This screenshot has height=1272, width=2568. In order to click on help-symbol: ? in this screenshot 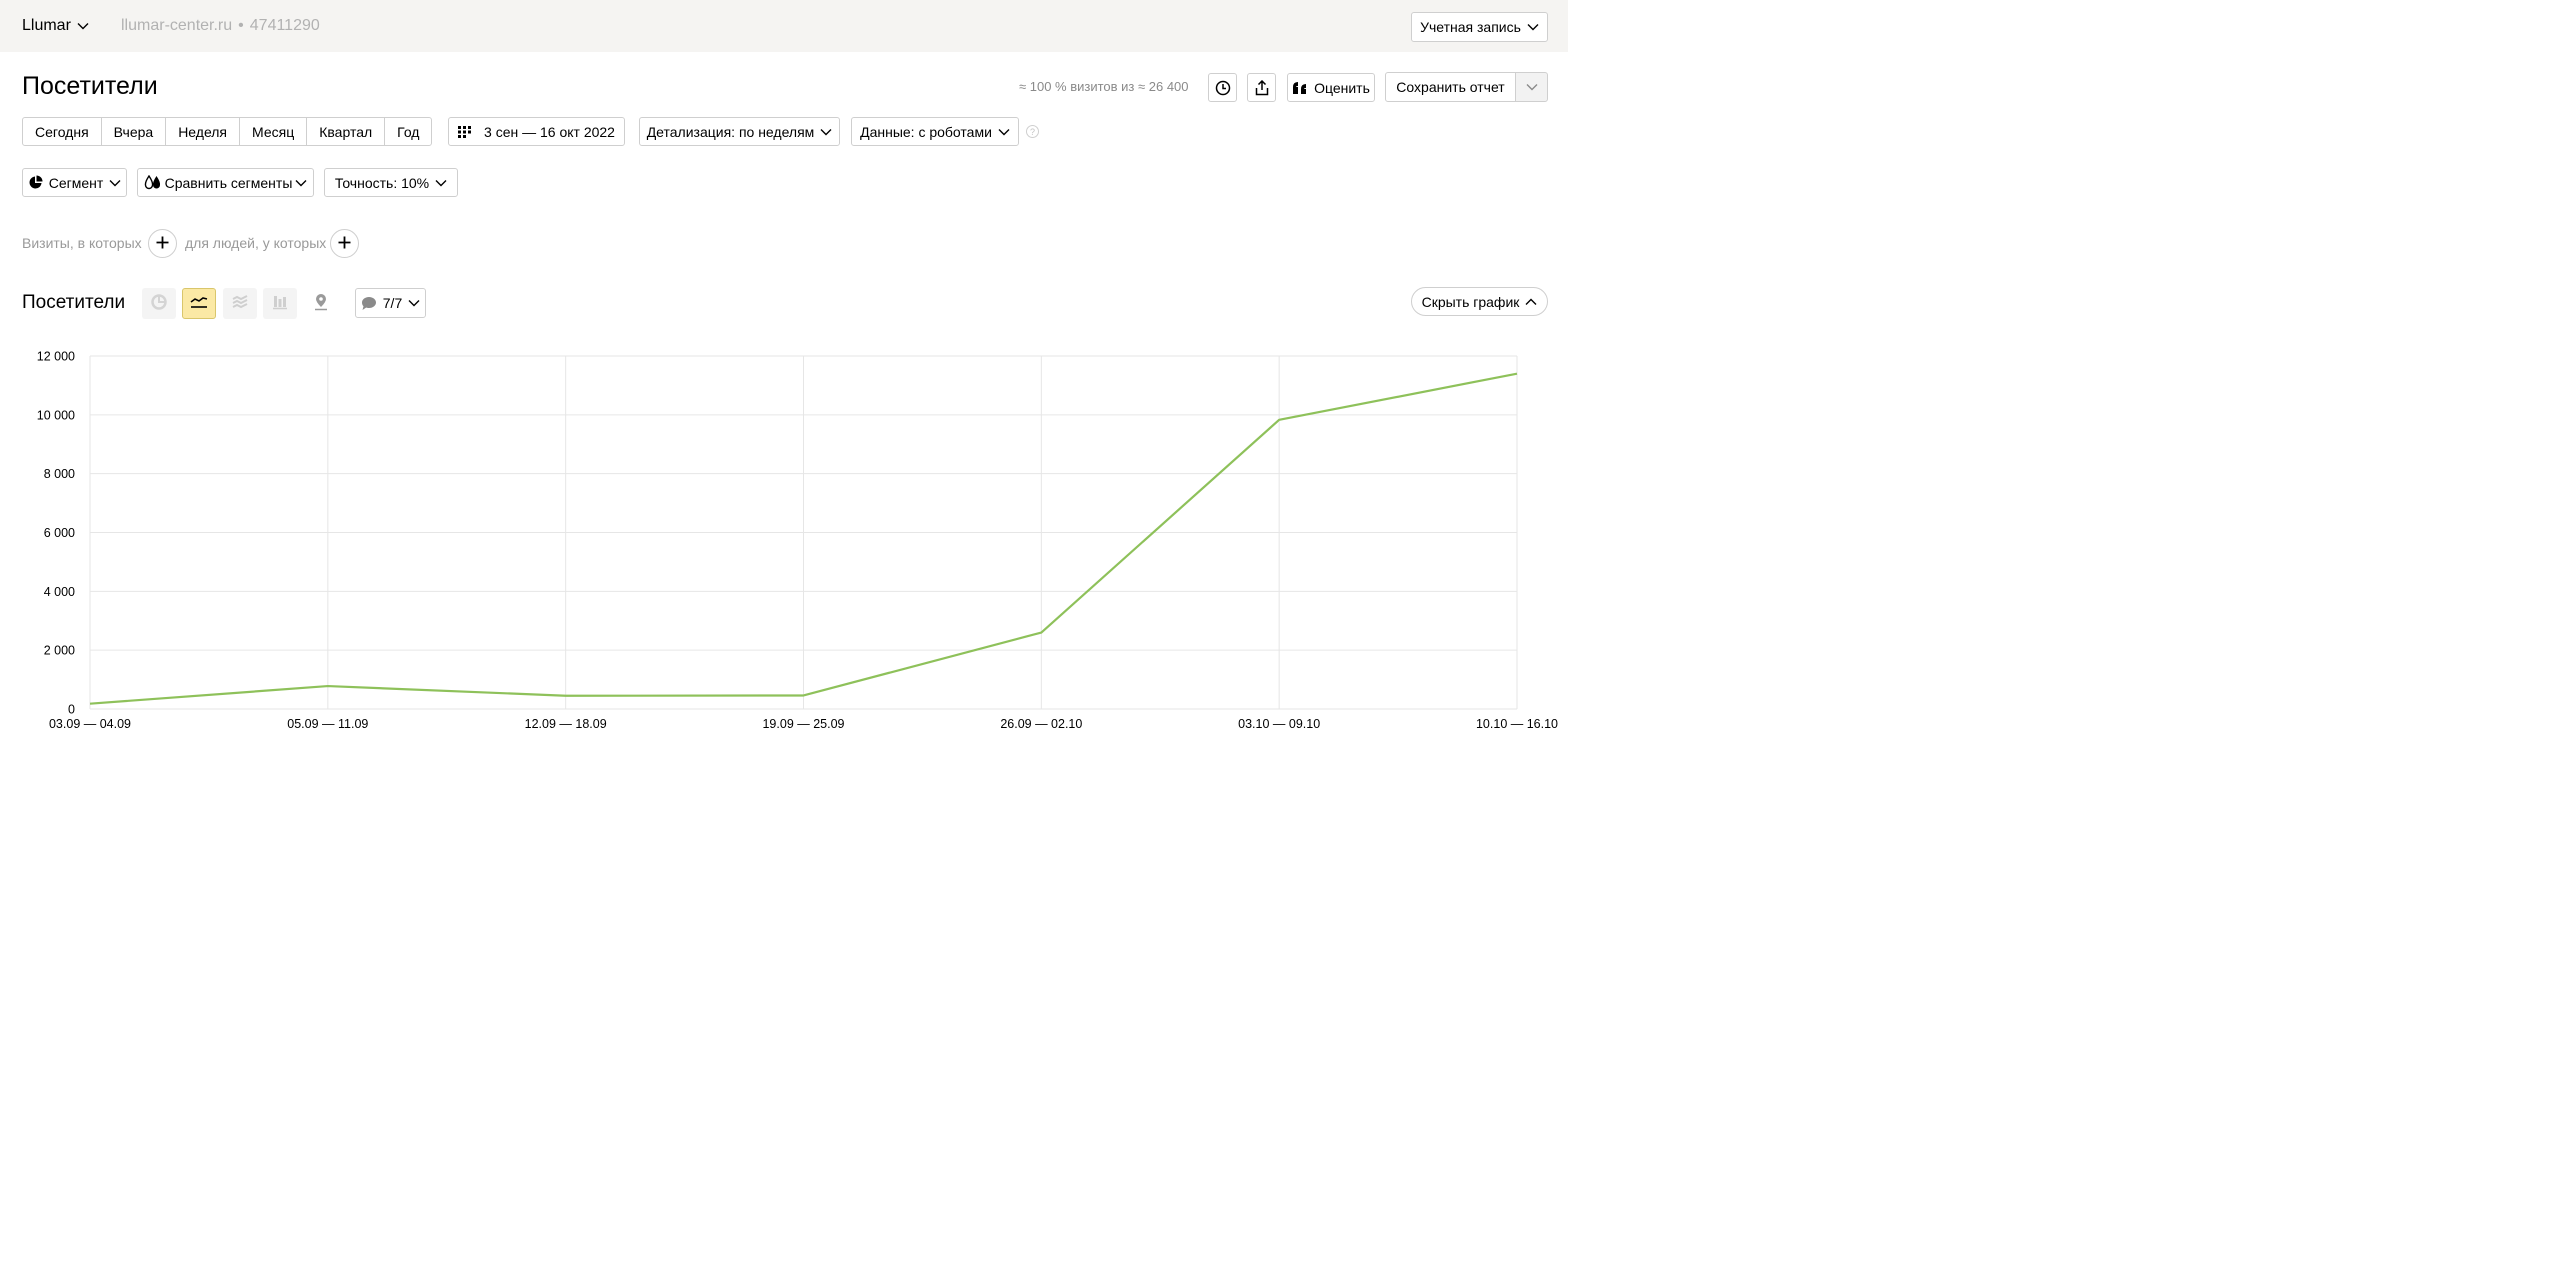, I will do `click(1032, 131)`.